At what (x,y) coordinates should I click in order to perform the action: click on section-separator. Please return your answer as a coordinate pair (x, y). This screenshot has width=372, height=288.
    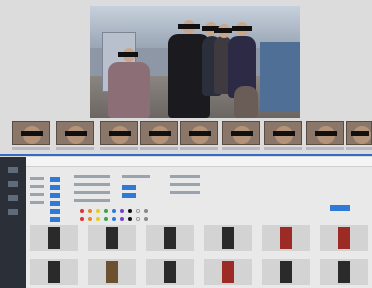
    Looking at the image, I should click on (186, 155).